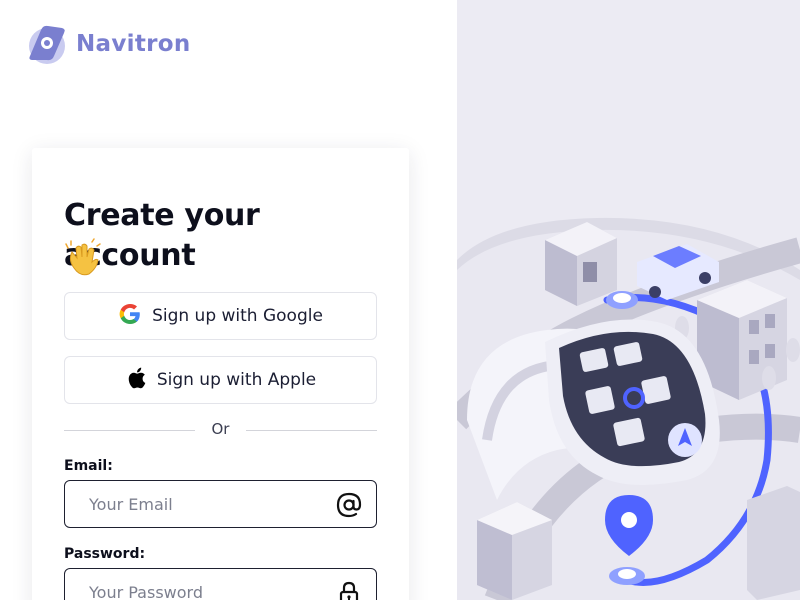  What do you see at coordinates (311, 430) in the screenshot?
I see `divider-line-right` at bounding box center [311, 430].